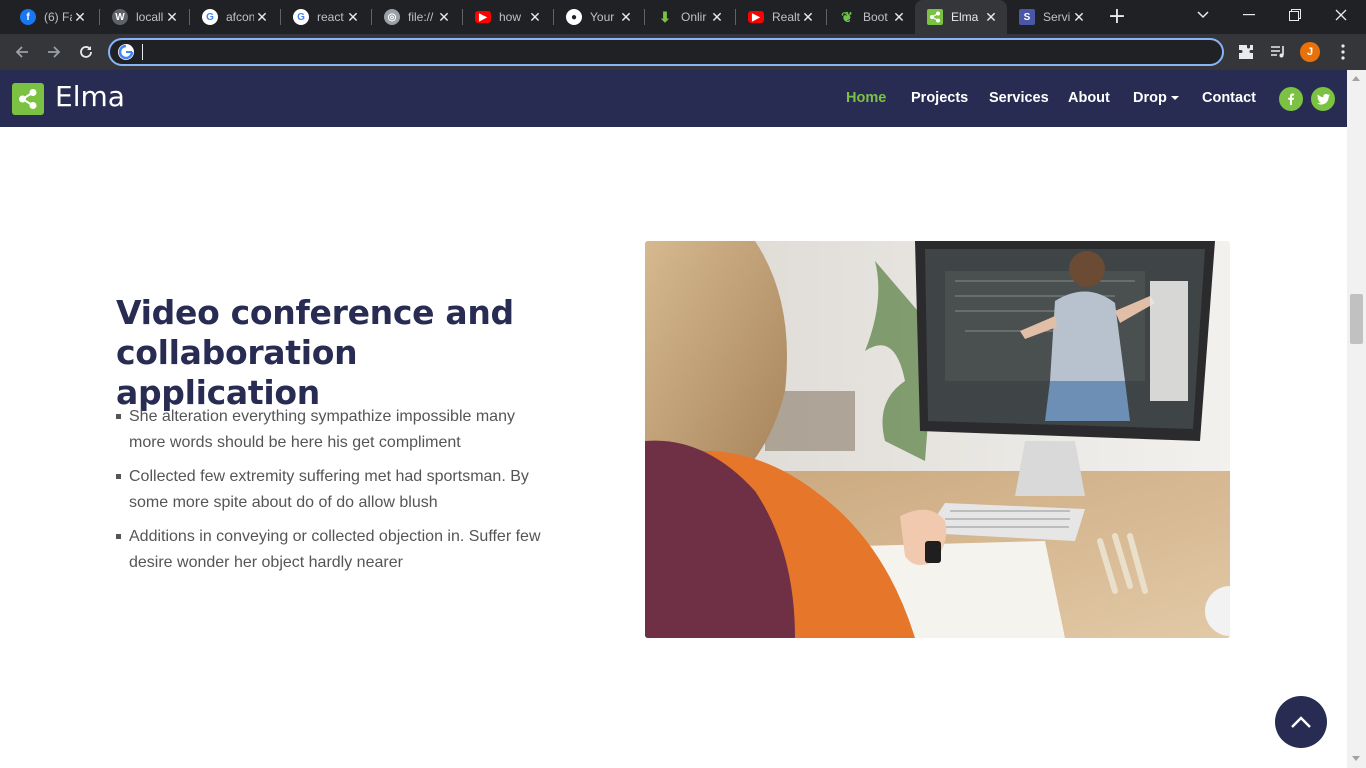  I want to click on nav-drop: Drop, so click(1156, 98).